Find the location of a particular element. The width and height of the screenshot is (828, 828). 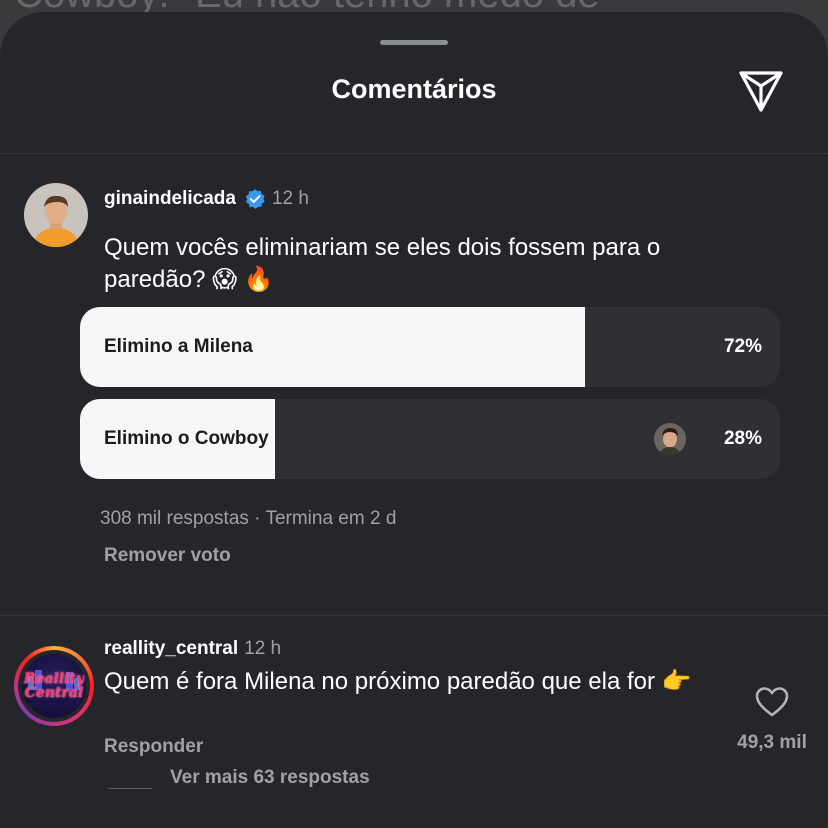

post-timestamp: 12 h is located at coordinates (290, 198).